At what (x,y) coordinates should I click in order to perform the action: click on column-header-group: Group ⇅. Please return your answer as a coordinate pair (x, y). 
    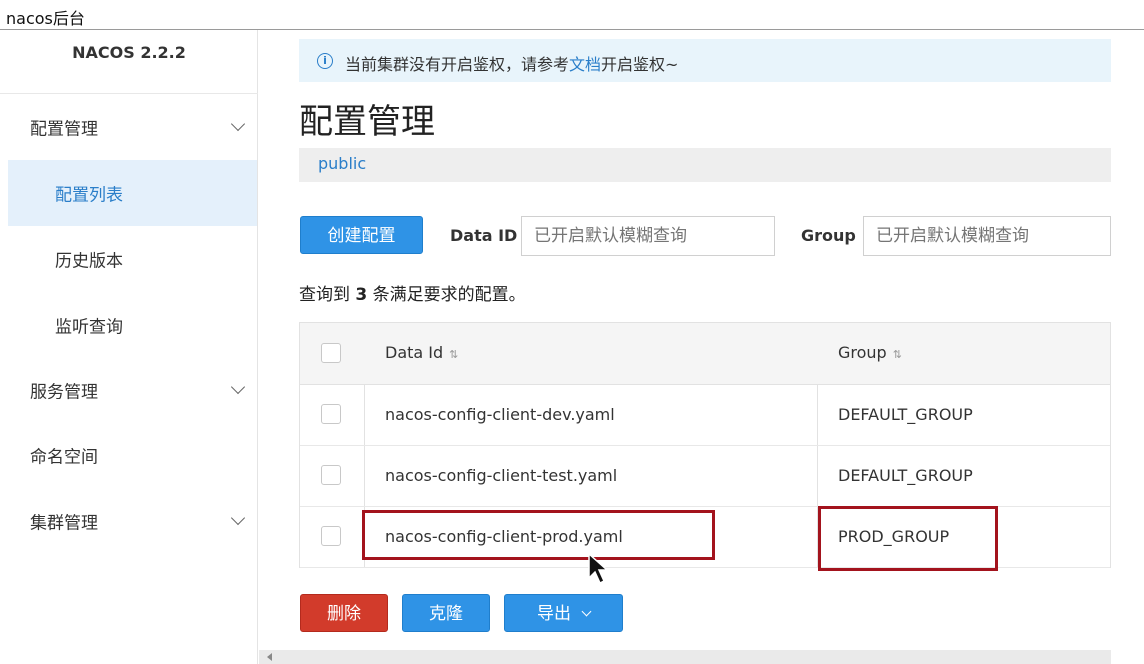
    Looking at the image, I should click on (870, 352).